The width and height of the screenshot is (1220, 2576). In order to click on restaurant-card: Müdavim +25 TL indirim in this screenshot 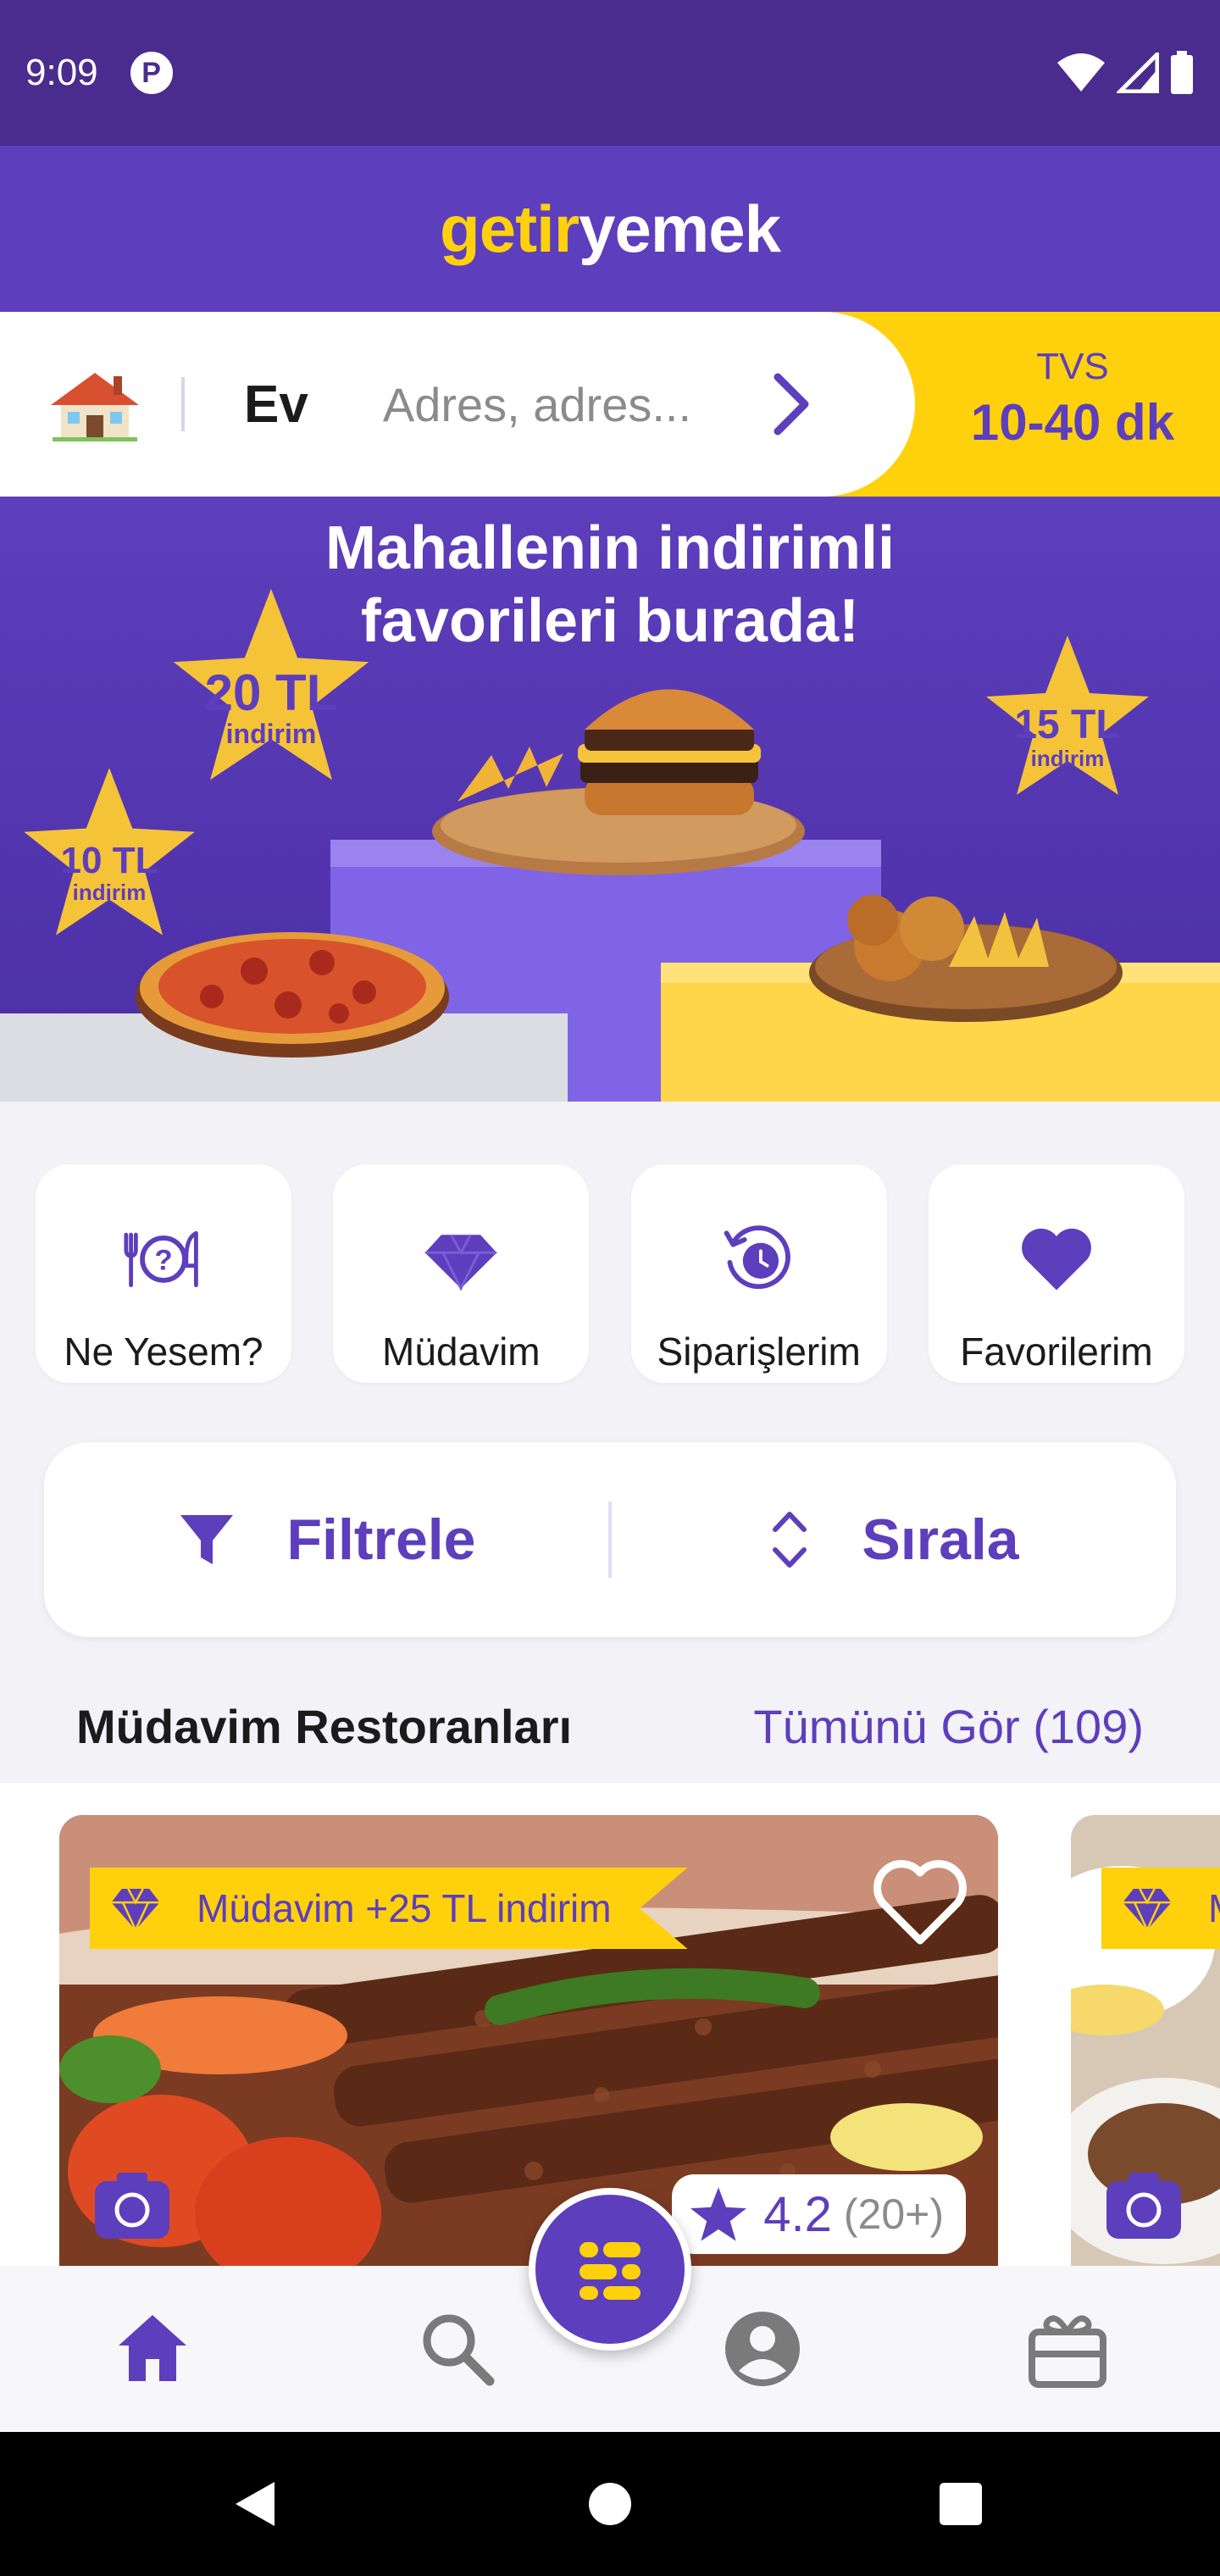, I will do `click(1145, 2040)`.